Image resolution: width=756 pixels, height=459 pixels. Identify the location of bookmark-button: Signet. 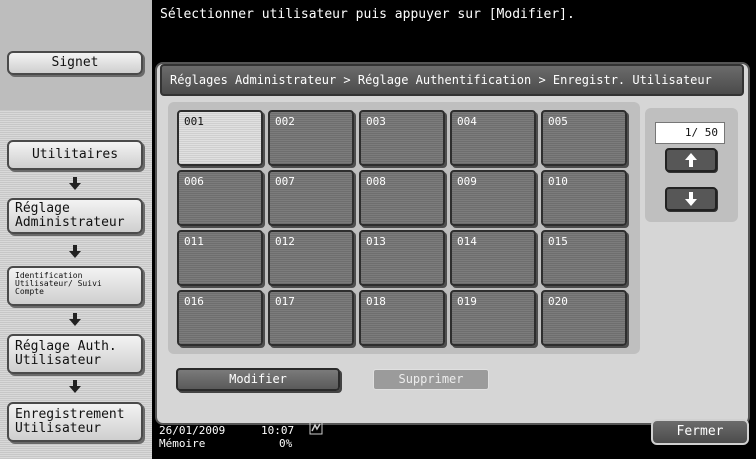
(75, 63).